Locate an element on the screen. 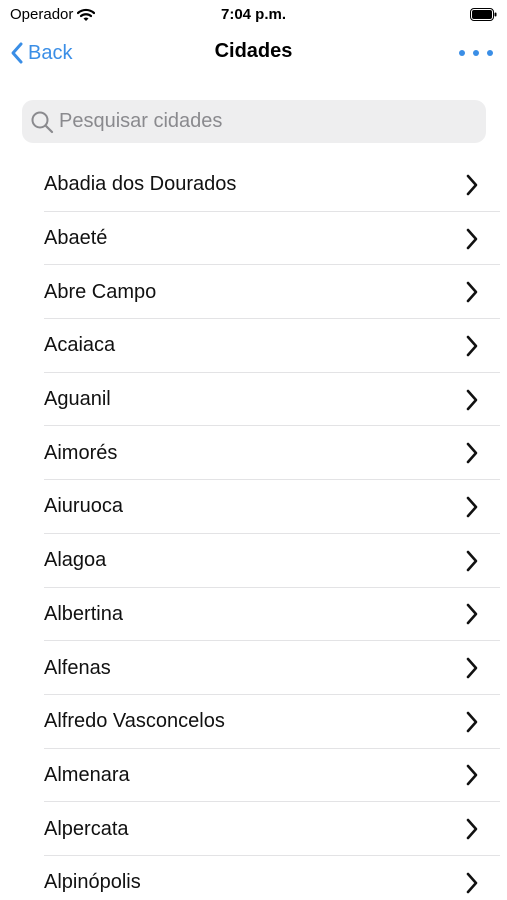 The width and height of the screenshot is (507, 900). search-bar is located at coordinates (254, 121).